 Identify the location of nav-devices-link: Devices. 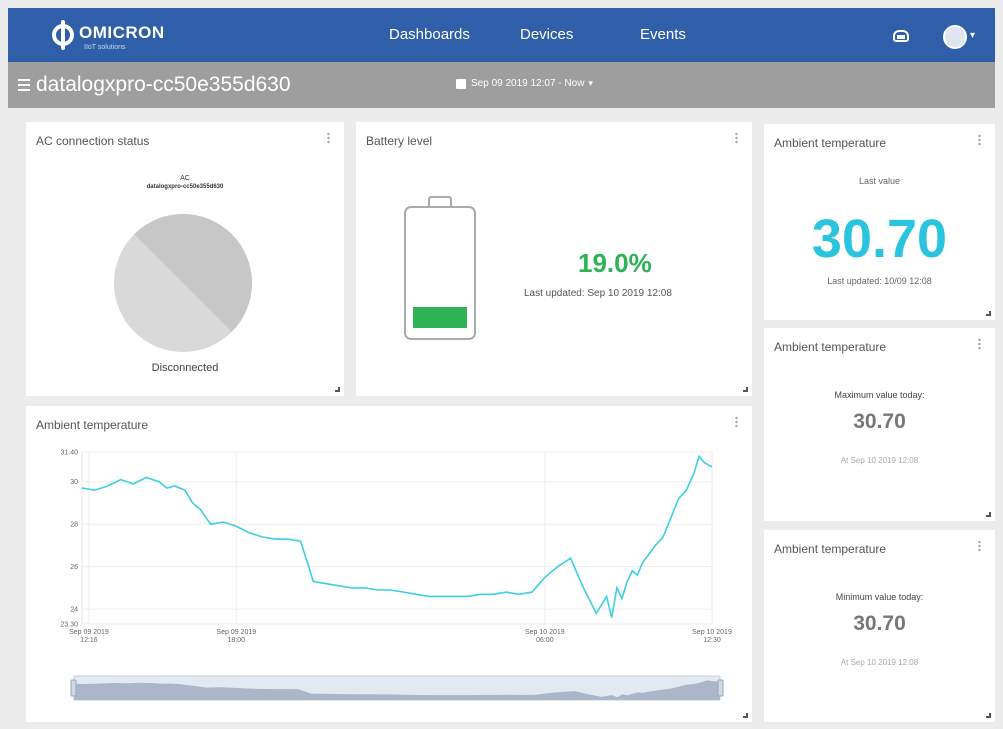
(546, 34).